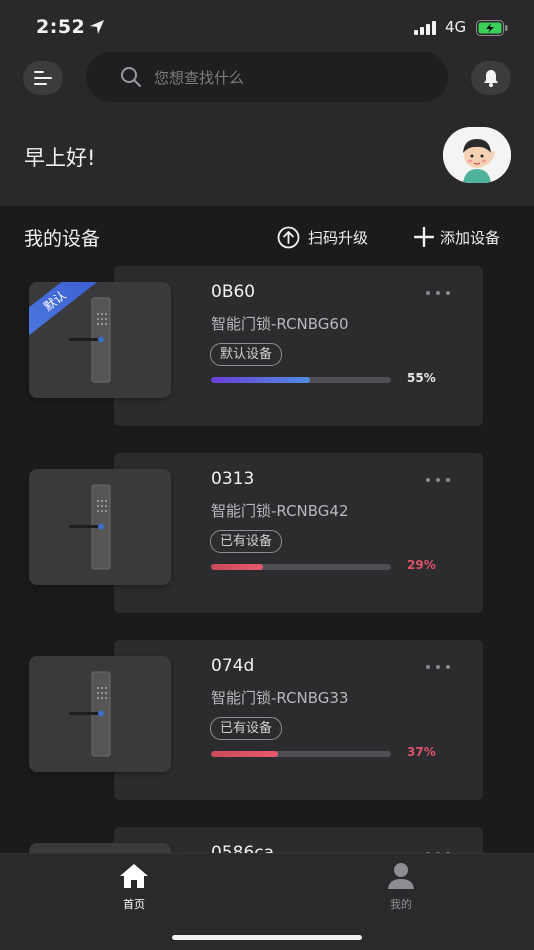 The width and height of the screenshot is (534, 950). Describe the element at coordinates (233, 479) in the screenshot. I see `device-name: 0313` at that location.